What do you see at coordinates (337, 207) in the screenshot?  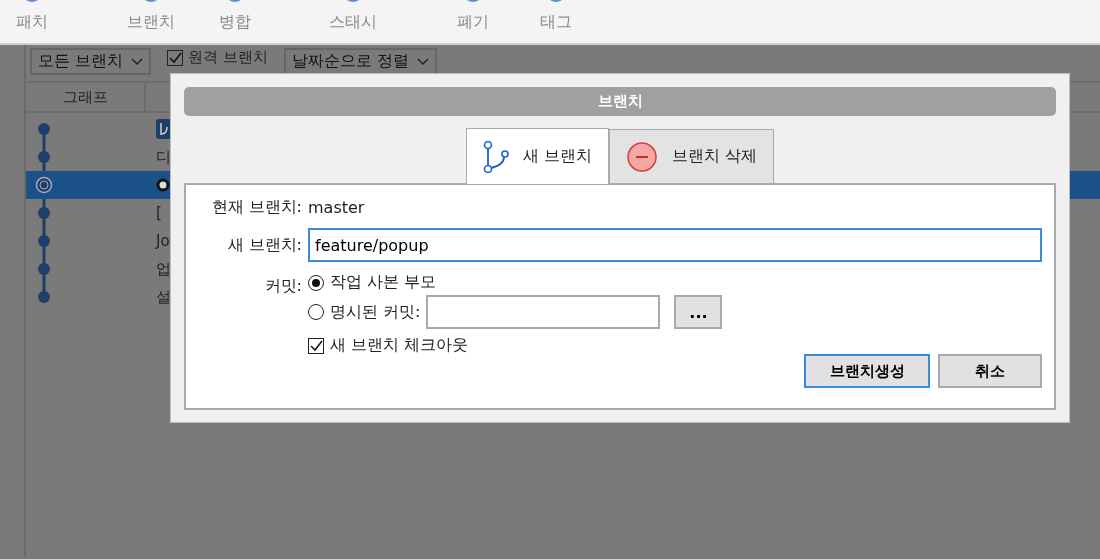 I see `current-branch-value: master` at bounding box center [337, 207].